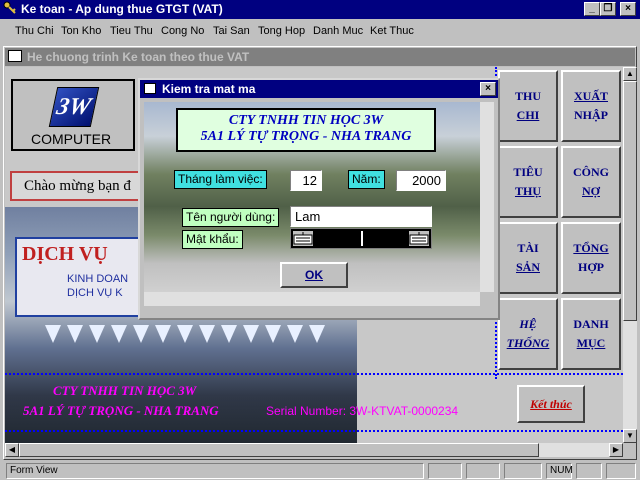 The height and width of the screenshot is (480, 640). Describe the element at coordinates (628, 9) in the screenshot. I see `close-button: ×` at that location.